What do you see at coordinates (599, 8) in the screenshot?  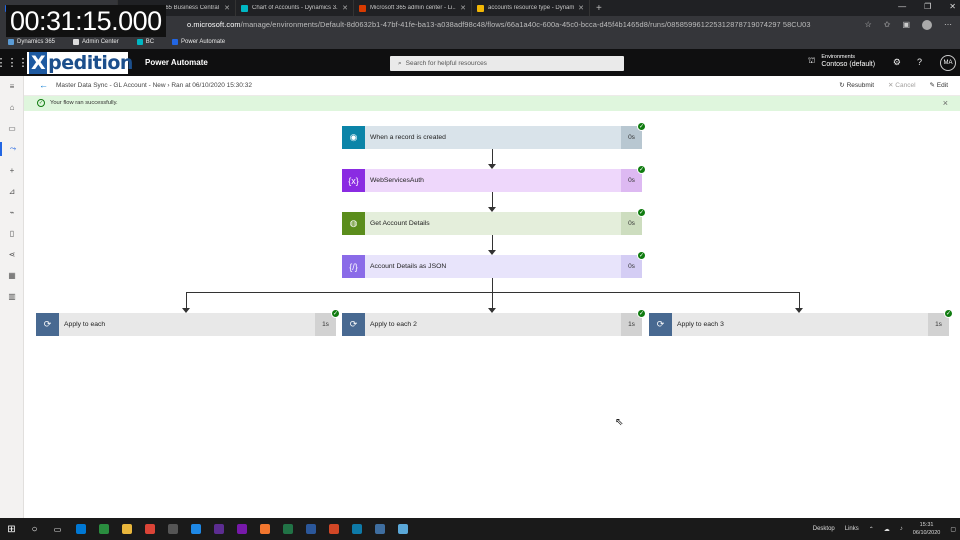 I see `new-tab-button: +` at bounding box center [599, 8].